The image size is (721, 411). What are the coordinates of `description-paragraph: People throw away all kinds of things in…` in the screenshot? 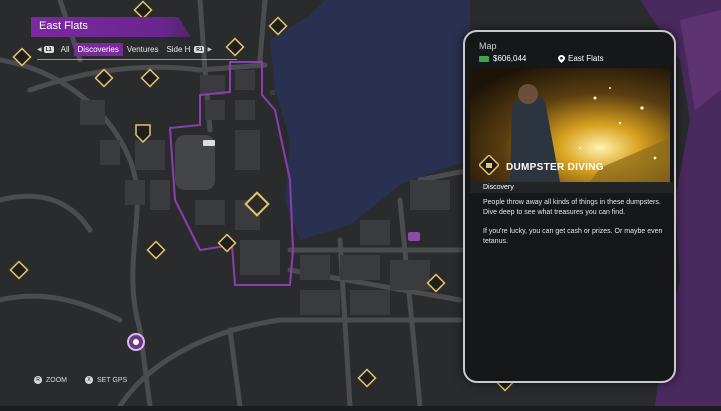 It's located at (572, 207).